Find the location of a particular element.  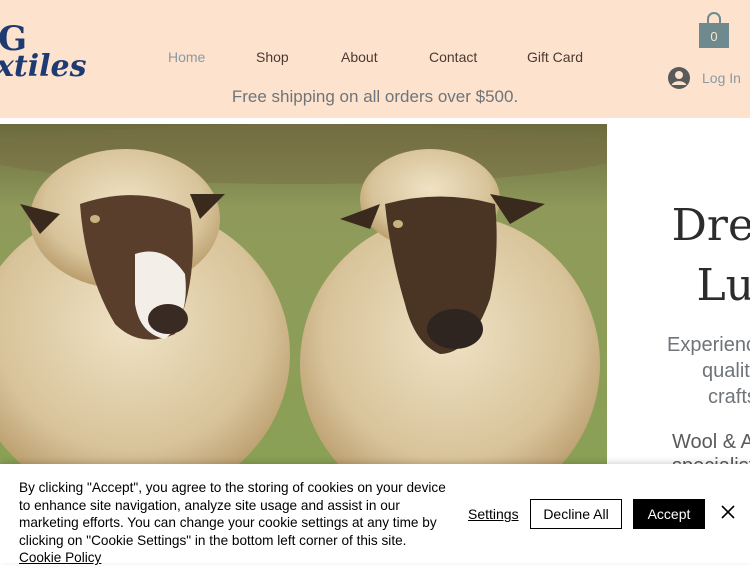

hero-subtitle-line: specialists is located at coordinates (711, 459).